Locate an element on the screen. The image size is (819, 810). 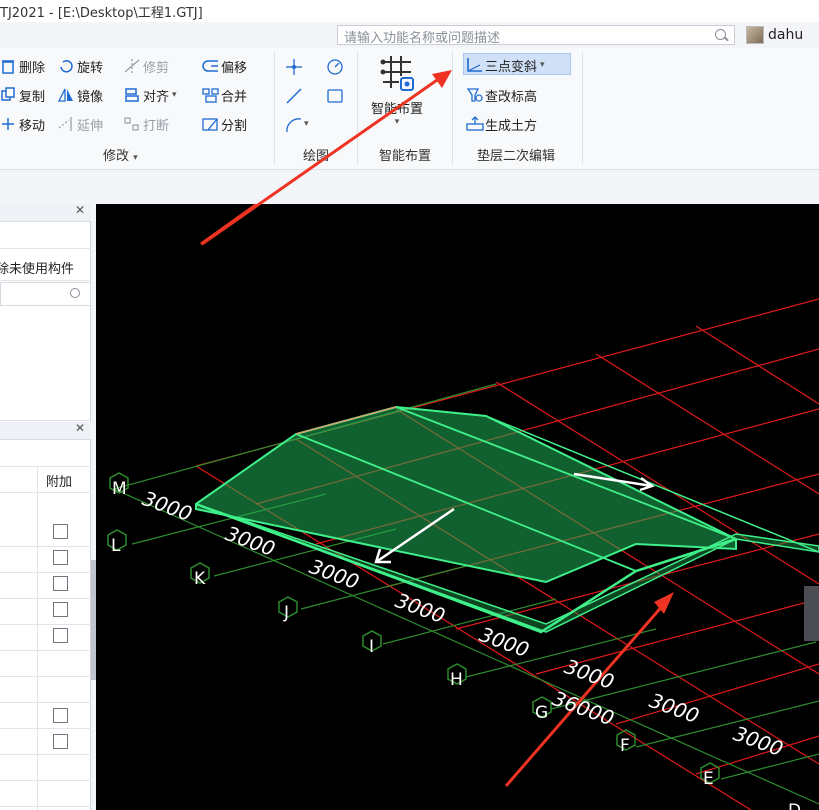
column-divider is located at coordinates (37, 638).